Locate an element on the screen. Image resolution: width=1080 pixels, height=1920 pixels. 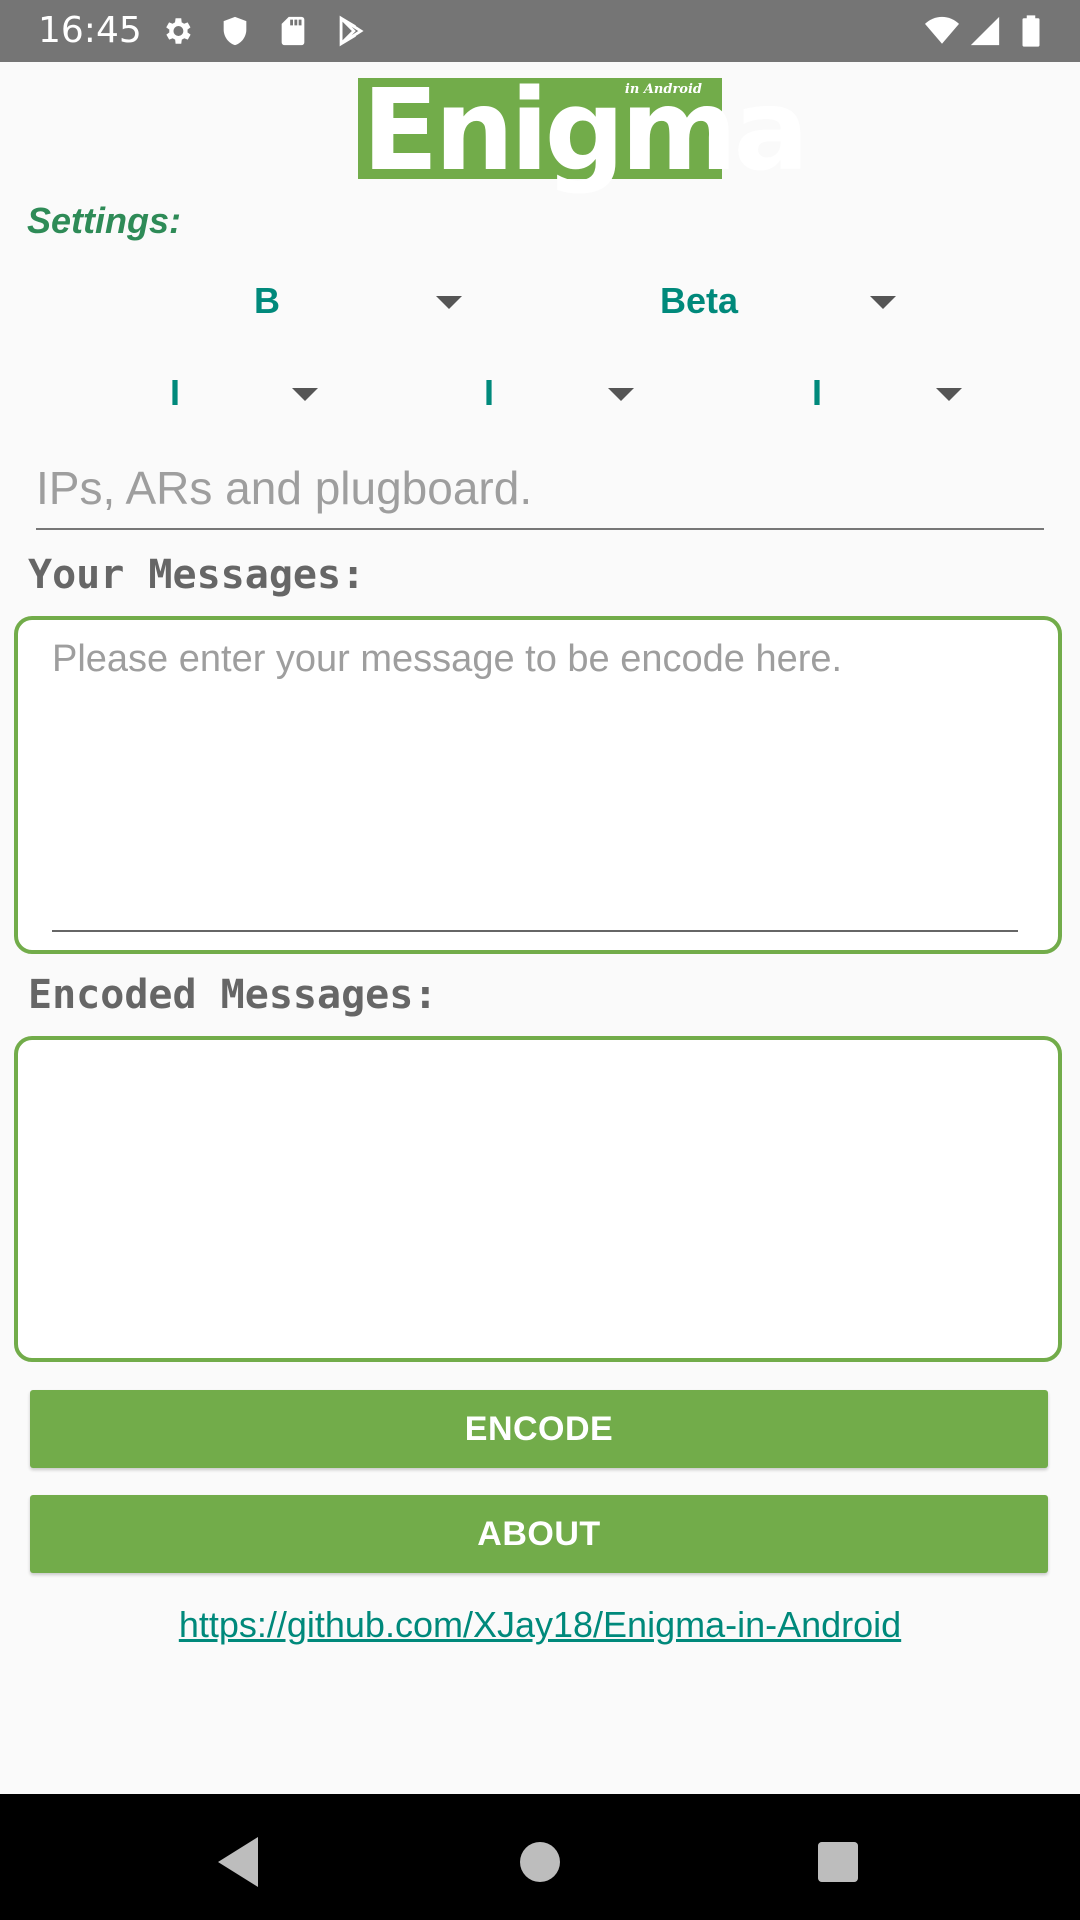
rotor-1-spinner: I is located at coordinates (246, 392).